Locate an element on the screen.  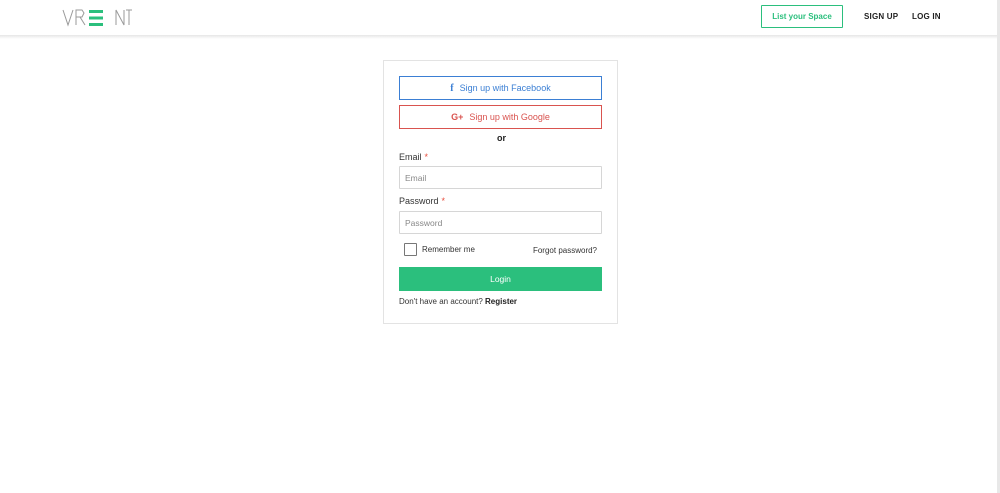
register-prompt: Don't have an account? Register is located at coordinates (458, 301).